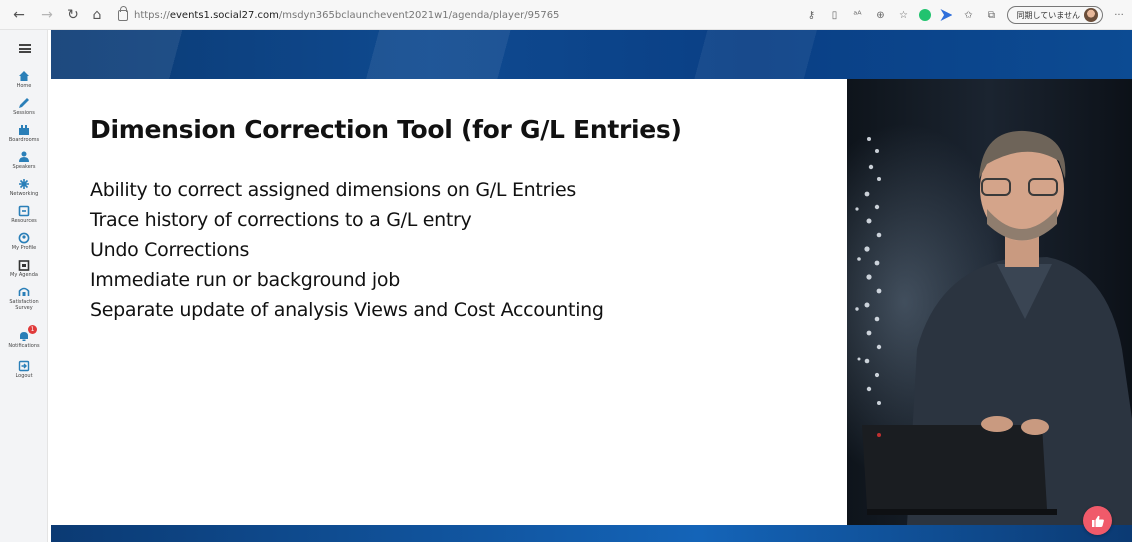  I want to click on agenda-icon, so click(24, 265).